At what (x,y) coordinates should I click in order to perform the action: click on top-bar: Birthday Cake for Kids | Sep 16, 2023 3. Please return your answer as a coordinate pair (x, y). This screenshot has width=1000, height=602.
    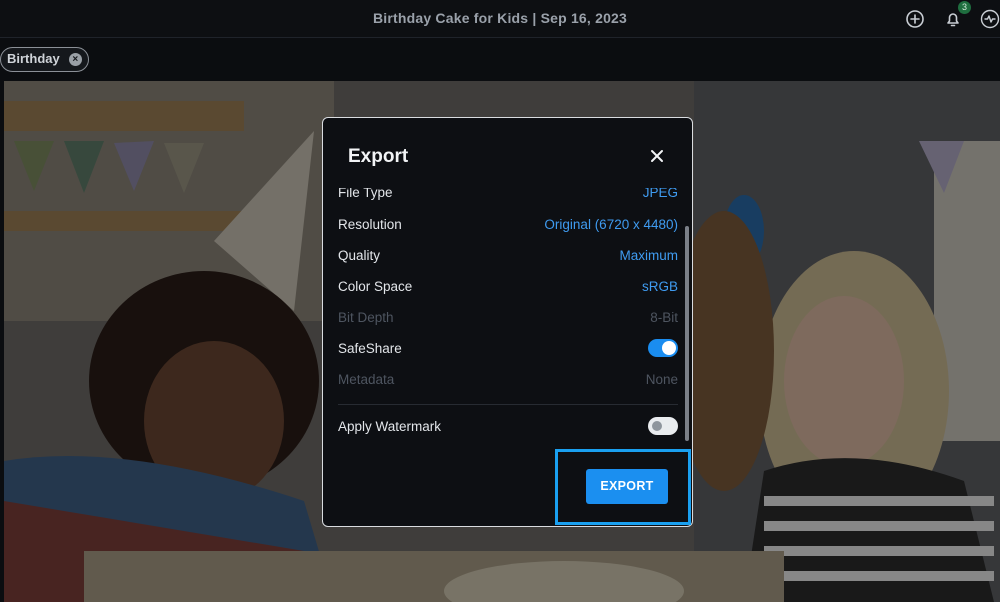
    Looking at the image, I should click on (500, 19).